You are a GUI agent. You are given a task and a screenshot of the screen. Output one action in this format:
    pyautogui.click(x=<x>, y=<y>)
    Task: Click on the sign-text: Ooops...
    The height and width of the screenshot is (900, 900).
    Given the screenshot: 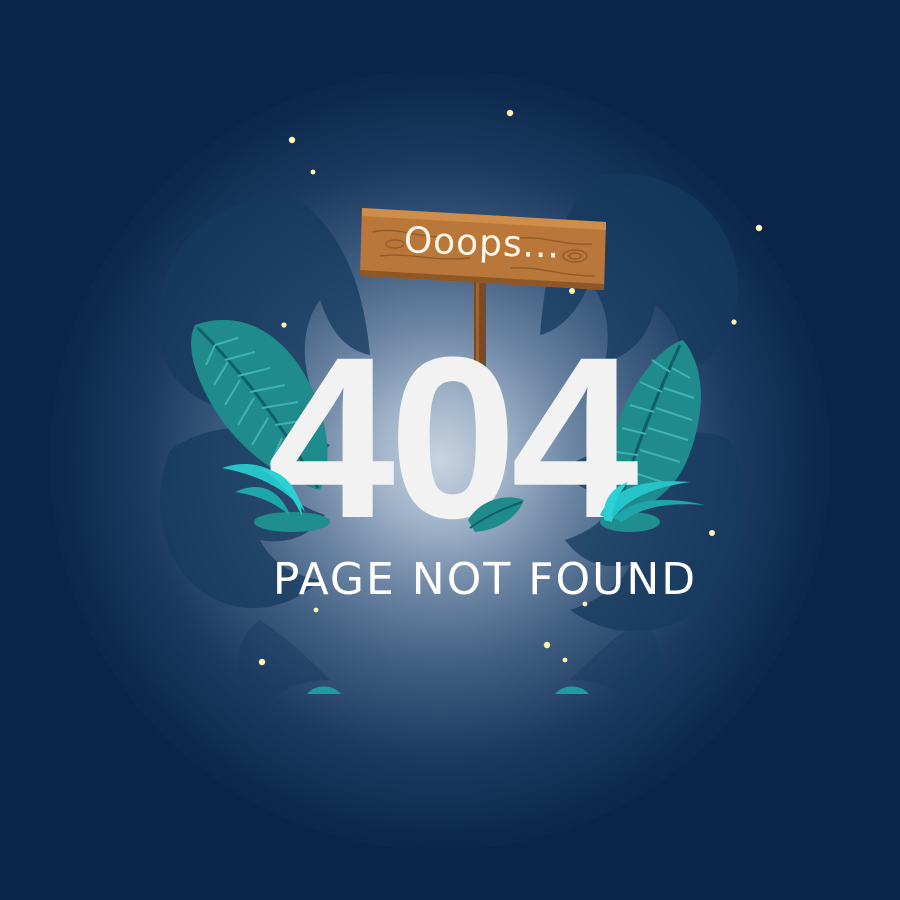 What is the action you would take?
    pyautogui.click(x=482, y=243)
    